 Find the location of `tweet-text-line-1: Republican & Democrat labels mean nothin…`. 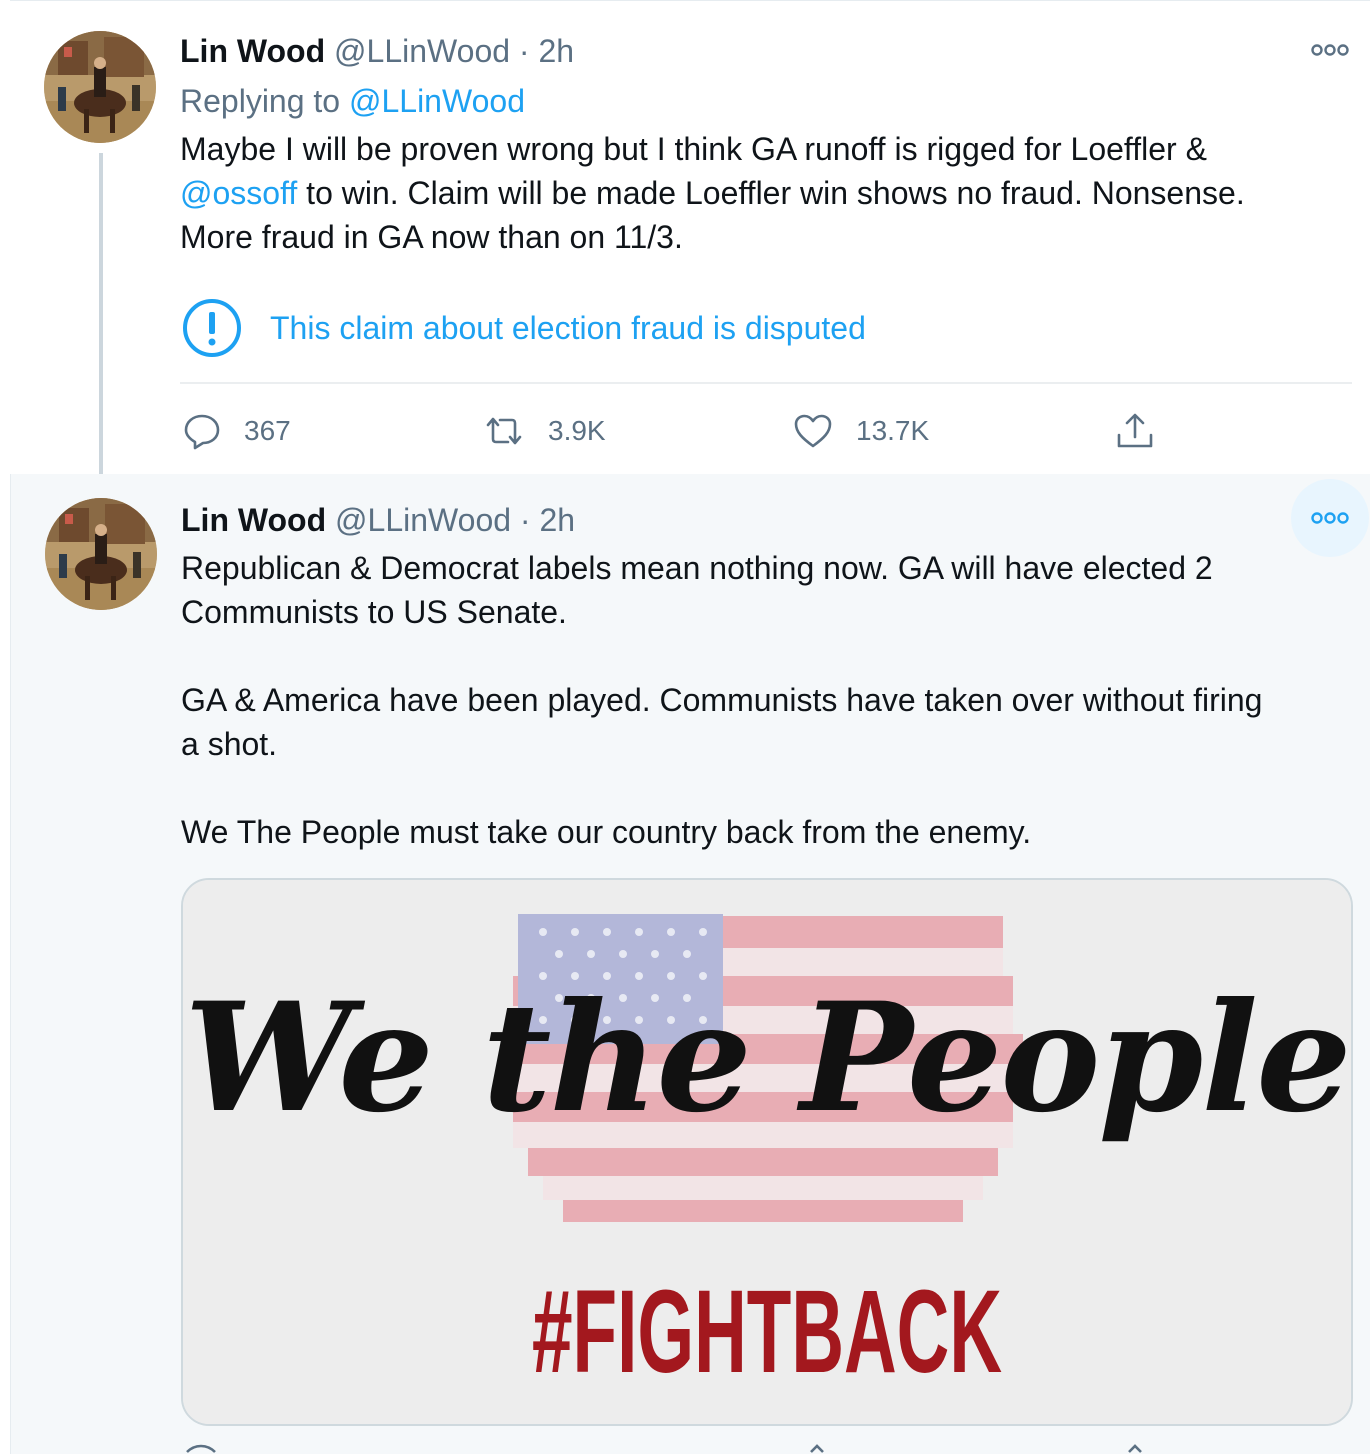

tweet-text-line-1: Republican & Democrat labels mean nothin… is located at coordinates (697, 568).